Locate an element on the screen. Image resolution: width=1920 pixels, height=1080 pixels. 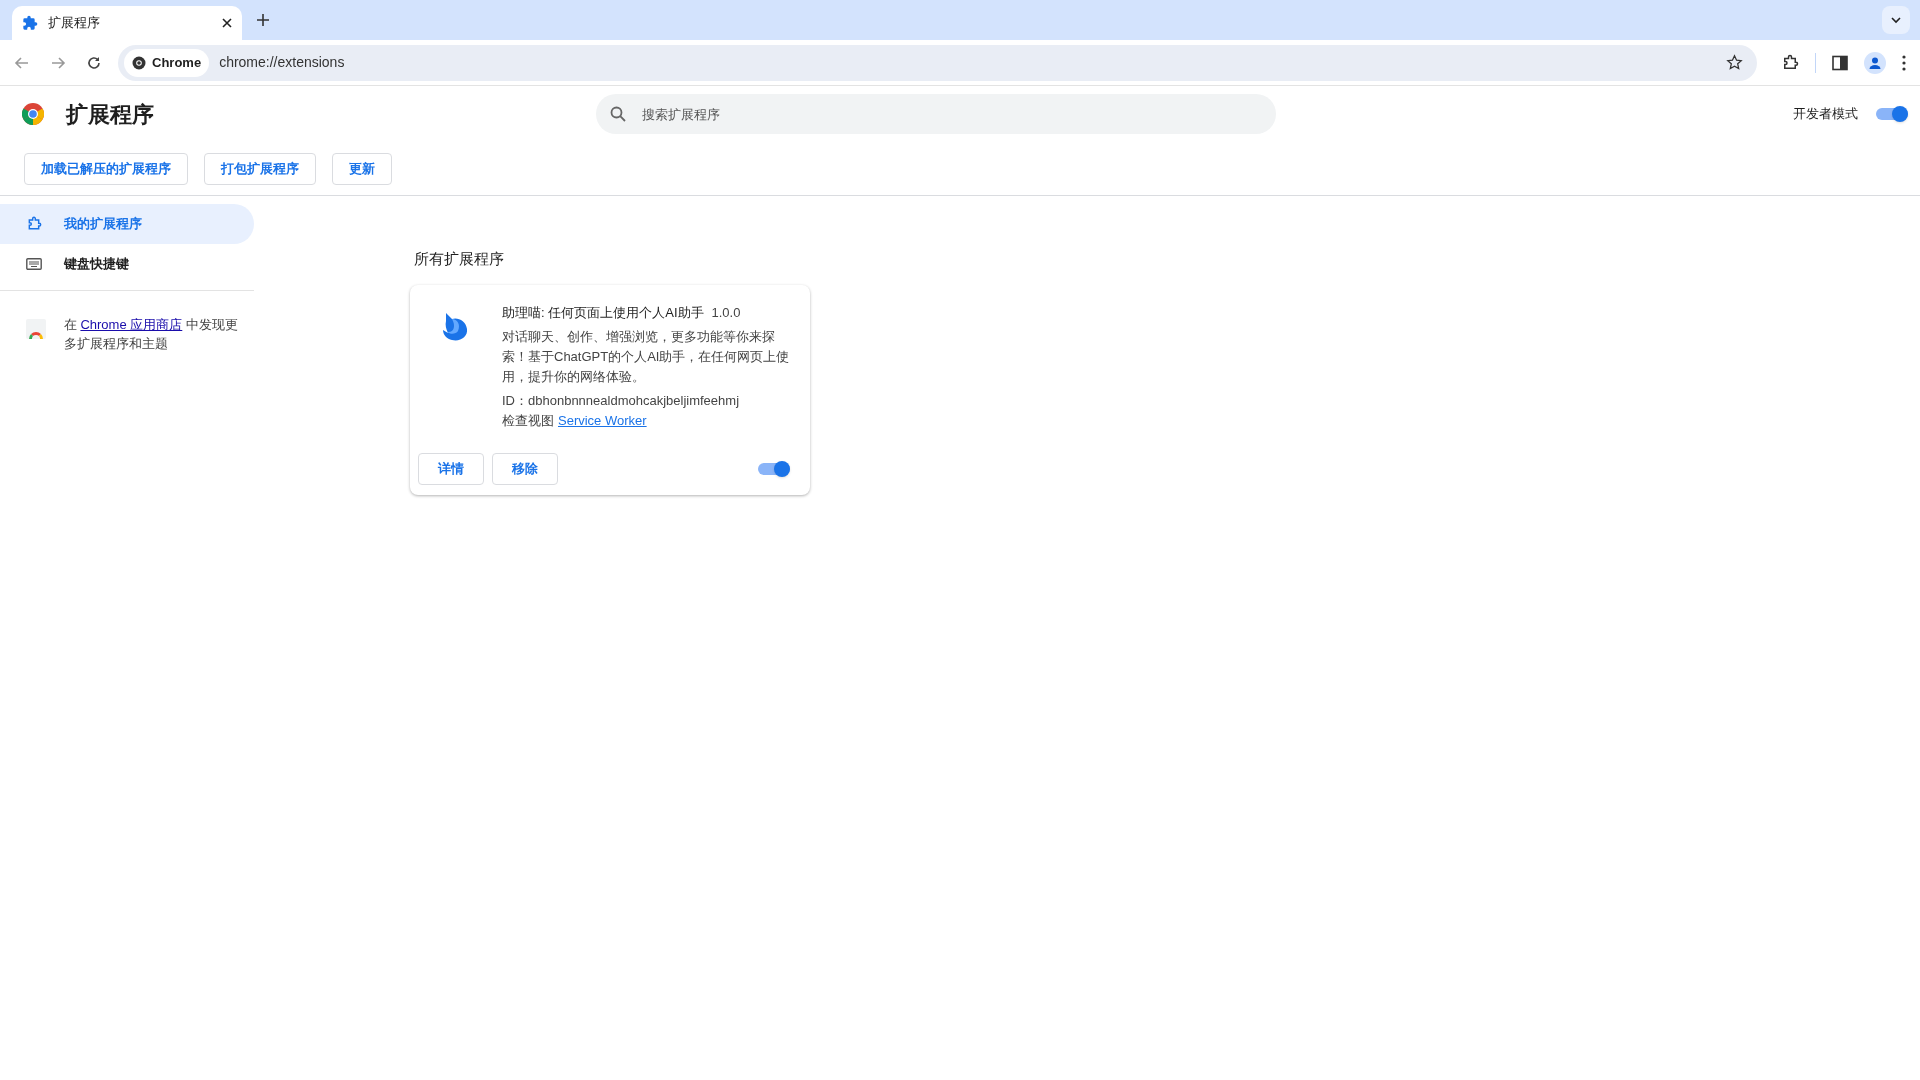
site-chip: Chrome is located at coordinates (167, 62).